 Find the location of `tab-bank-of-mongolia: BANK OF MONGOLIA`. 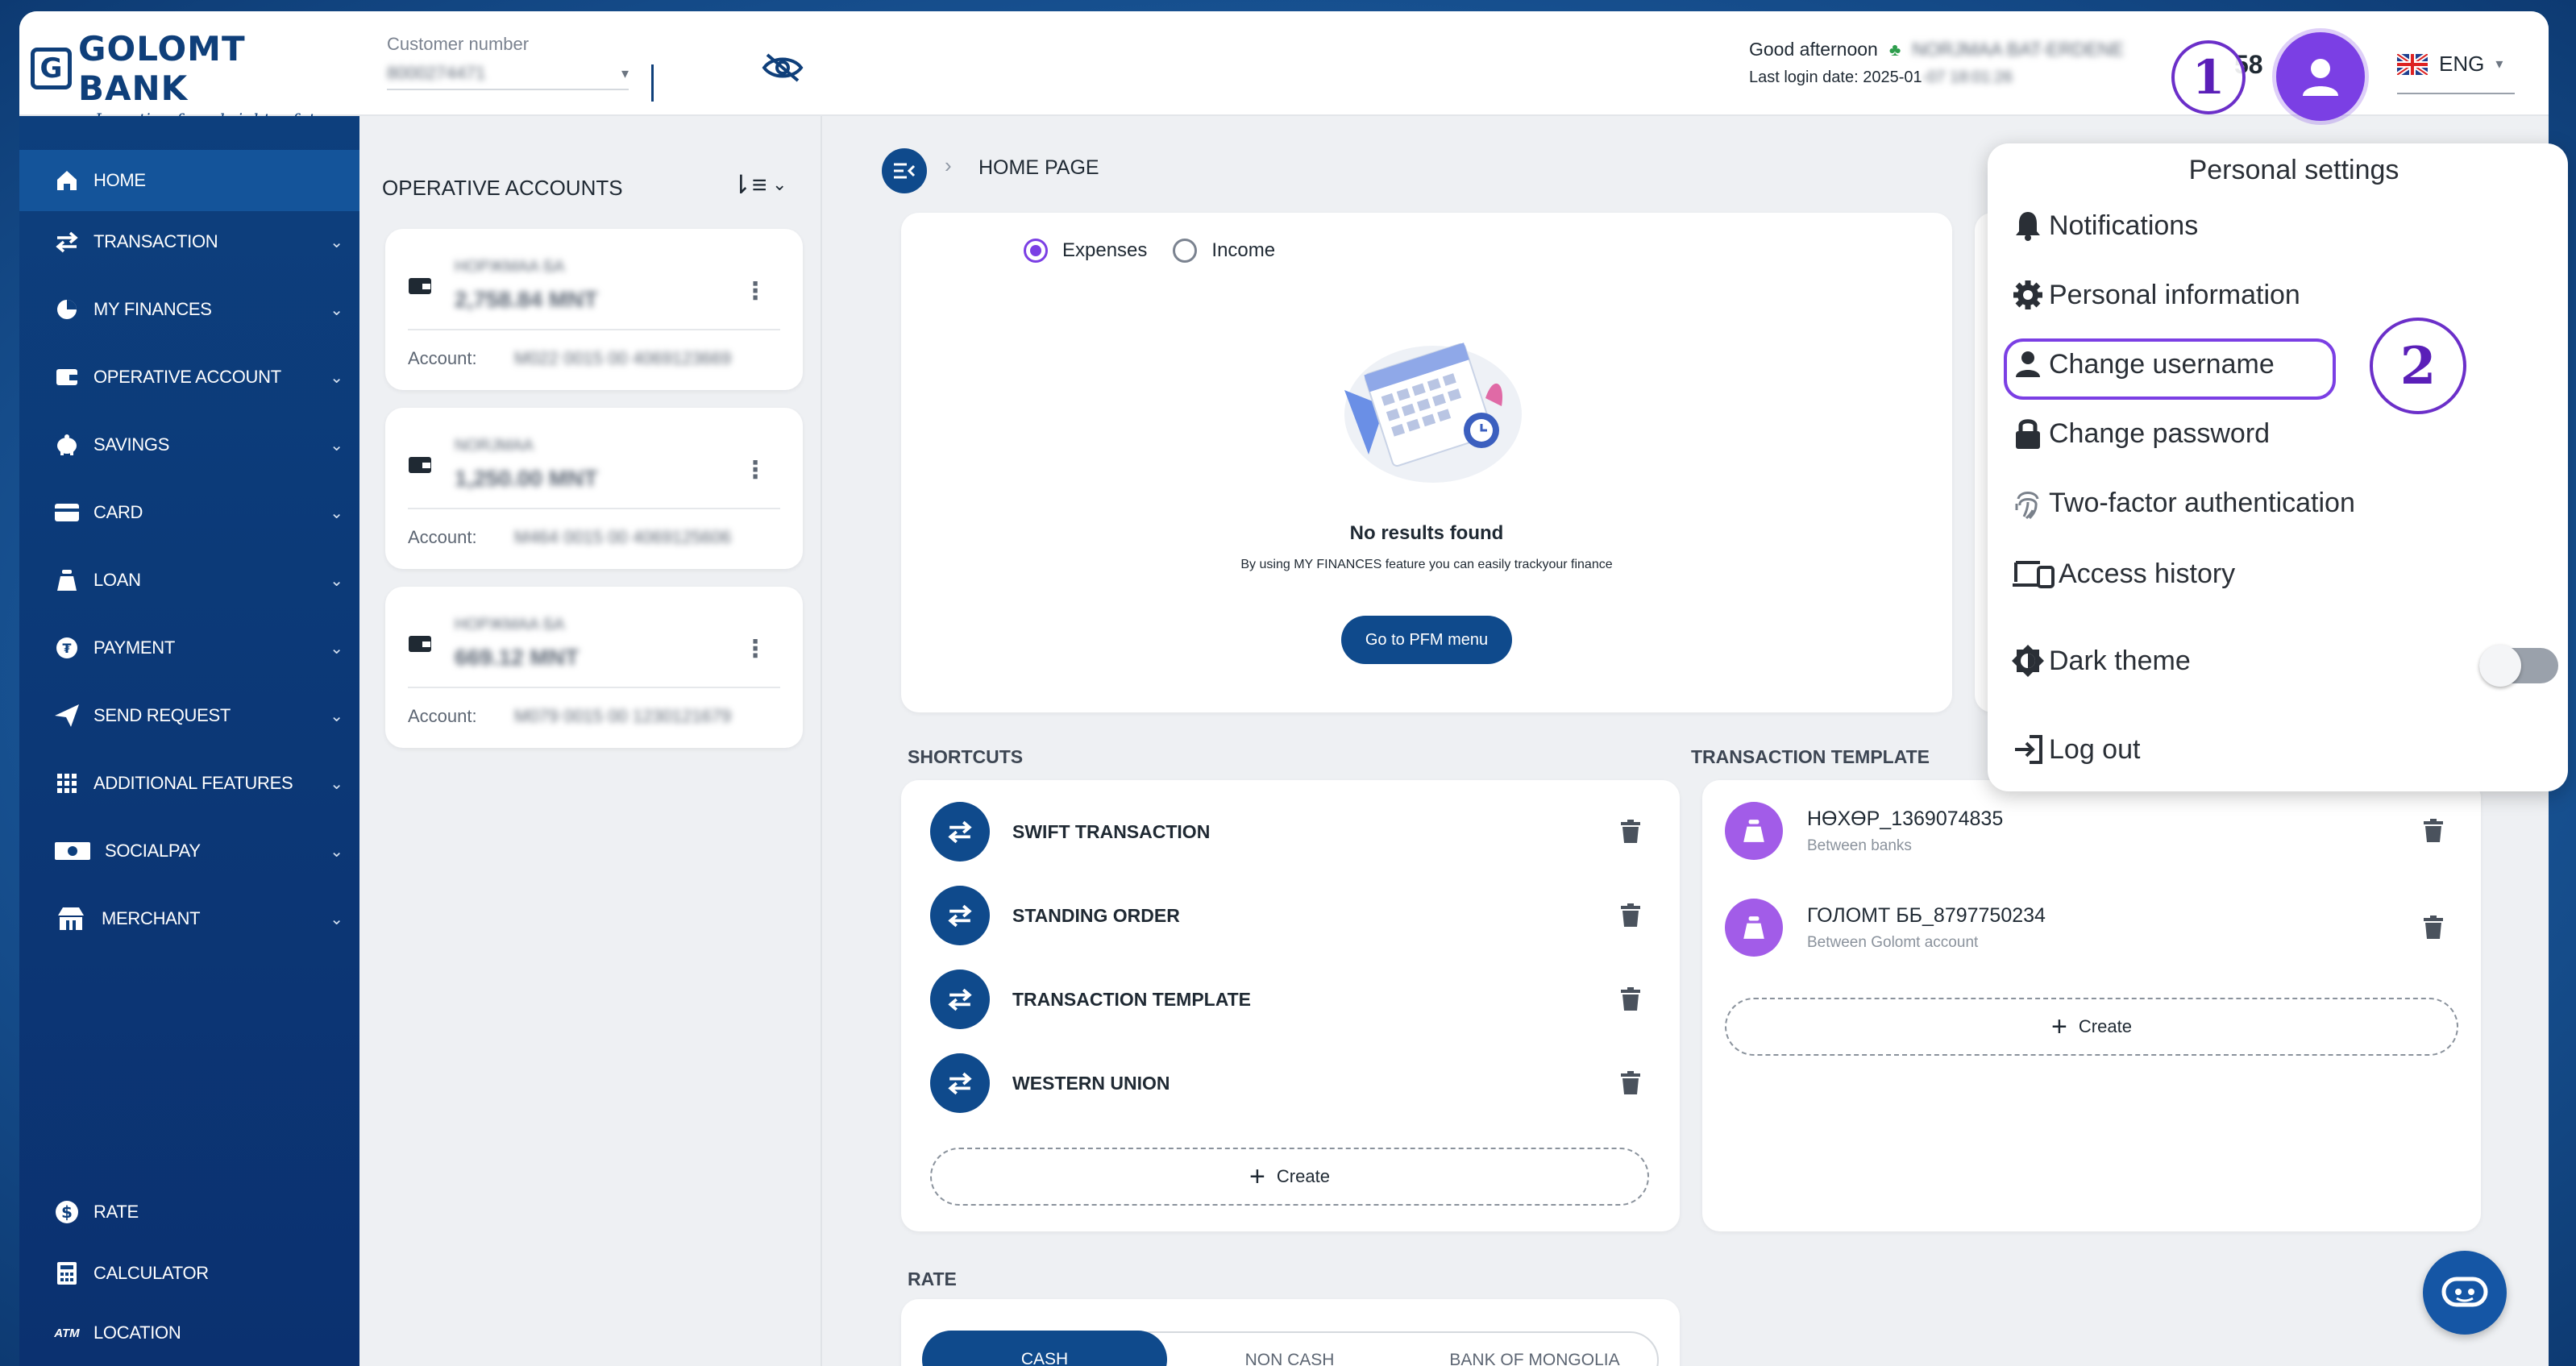

tab-bank-of-mongolia: BANK OF MONGOLIA is located at coordinates (1534, 1348).